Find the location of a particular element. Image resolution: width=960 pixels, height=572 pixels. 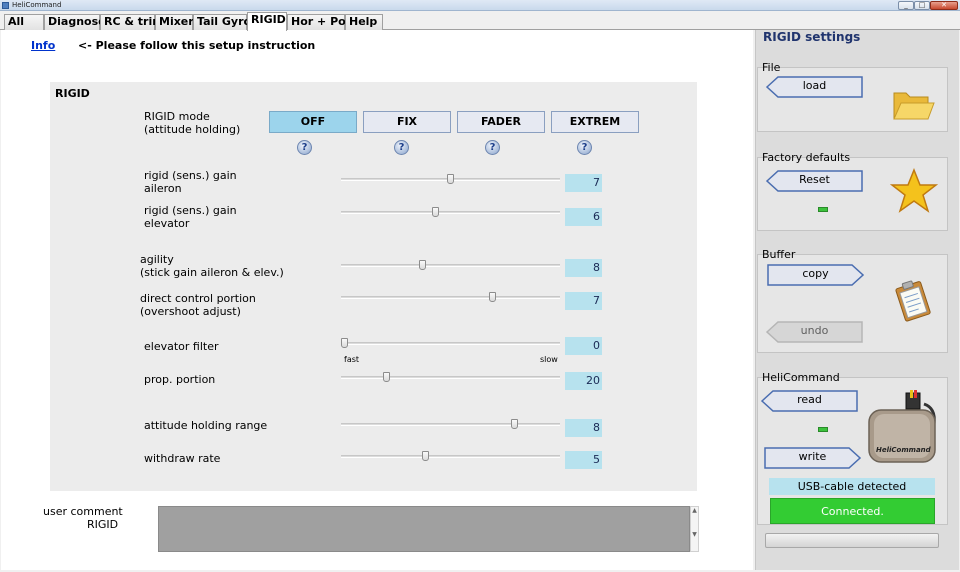

rigid-panel-title: RIGID is located at coordinates (72, 93).